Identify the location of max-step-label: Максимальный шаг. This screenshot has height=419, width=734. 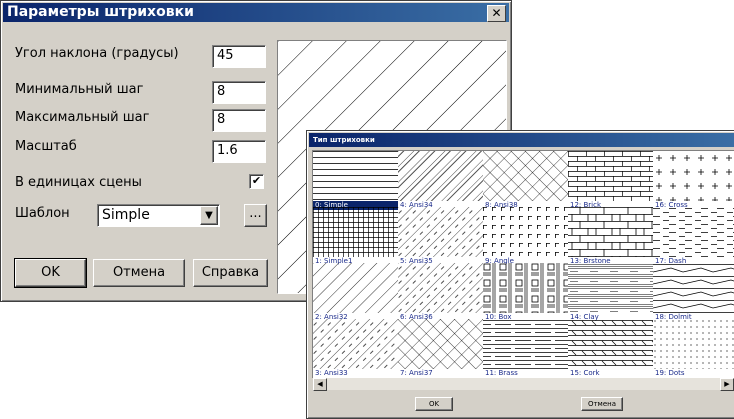
(82, 117).